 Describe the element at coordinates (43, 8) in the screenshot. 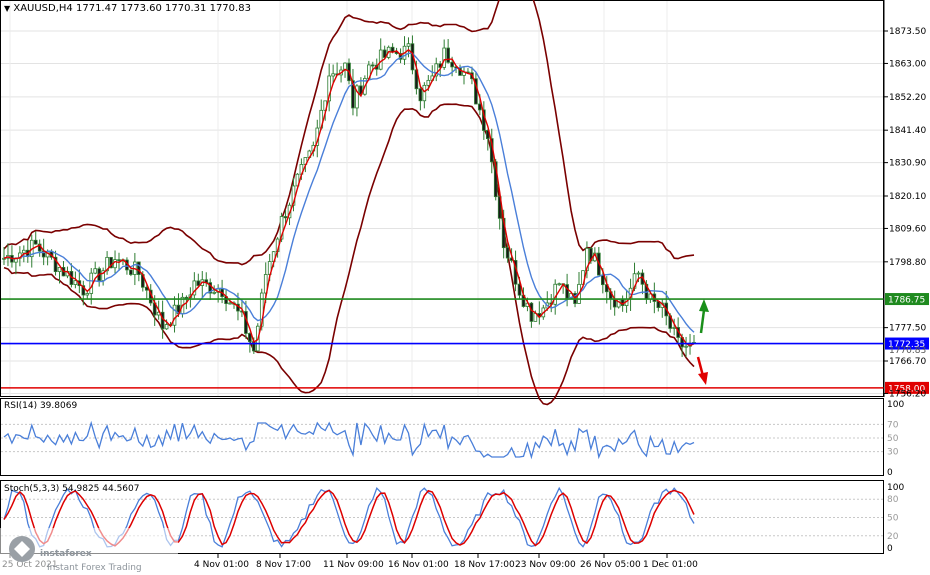

I see `symbol-label: XAUUSD,H4` at that location.